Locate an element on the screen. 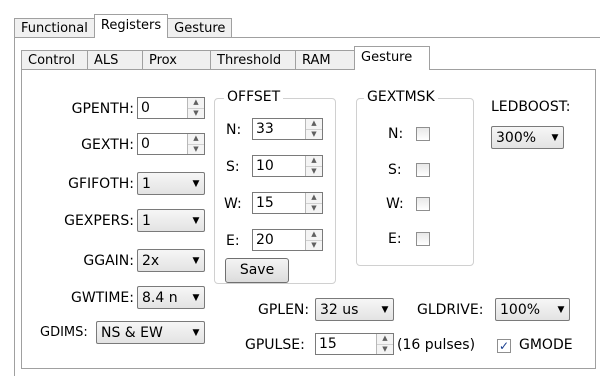 This screenshot has height=376, width=601. gpulse-value: 15 is located at coordinates (346, 344).